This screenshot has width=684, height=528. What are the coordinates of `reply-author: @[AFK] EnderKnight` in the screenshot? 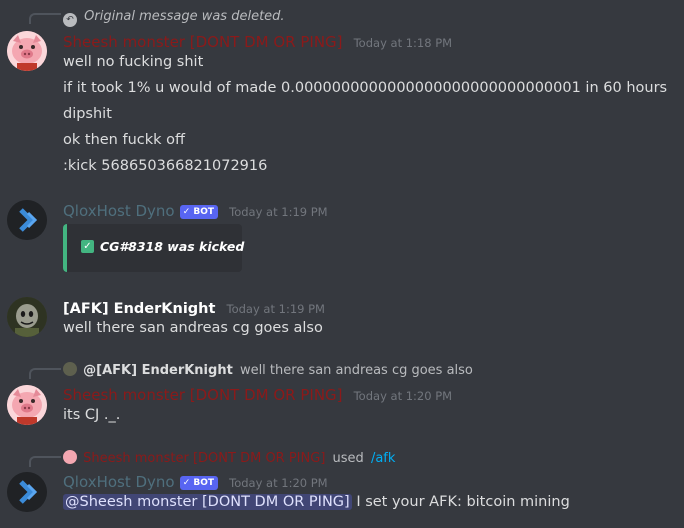 It's located at (158, 370).